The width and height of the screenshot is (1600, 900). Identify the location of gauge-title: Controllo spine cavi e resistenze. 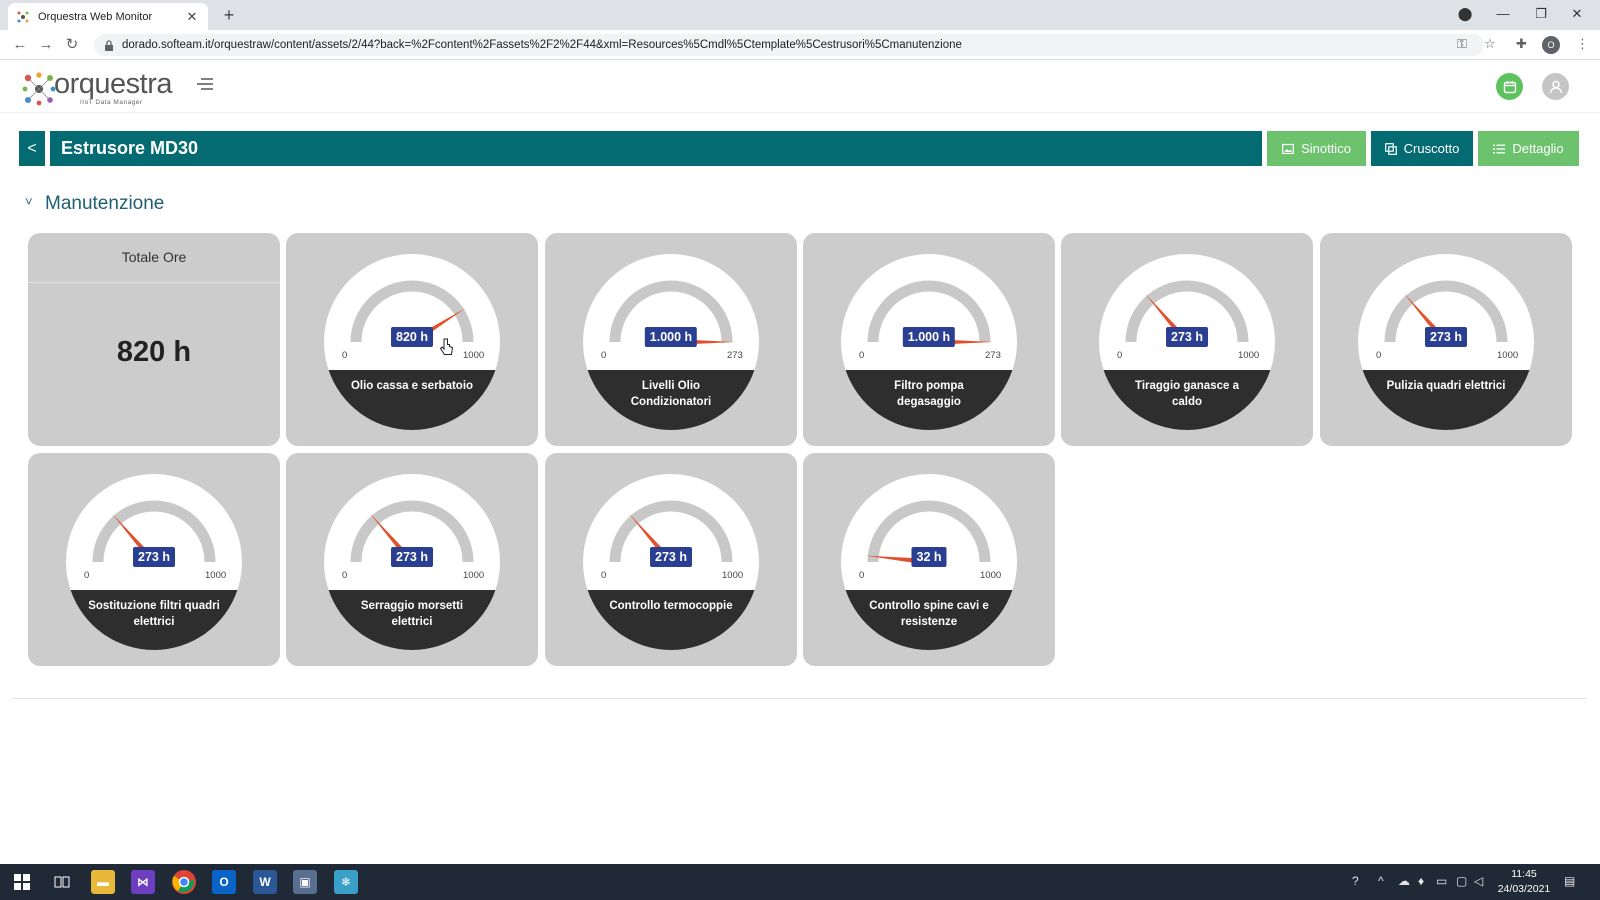
(929, 614).